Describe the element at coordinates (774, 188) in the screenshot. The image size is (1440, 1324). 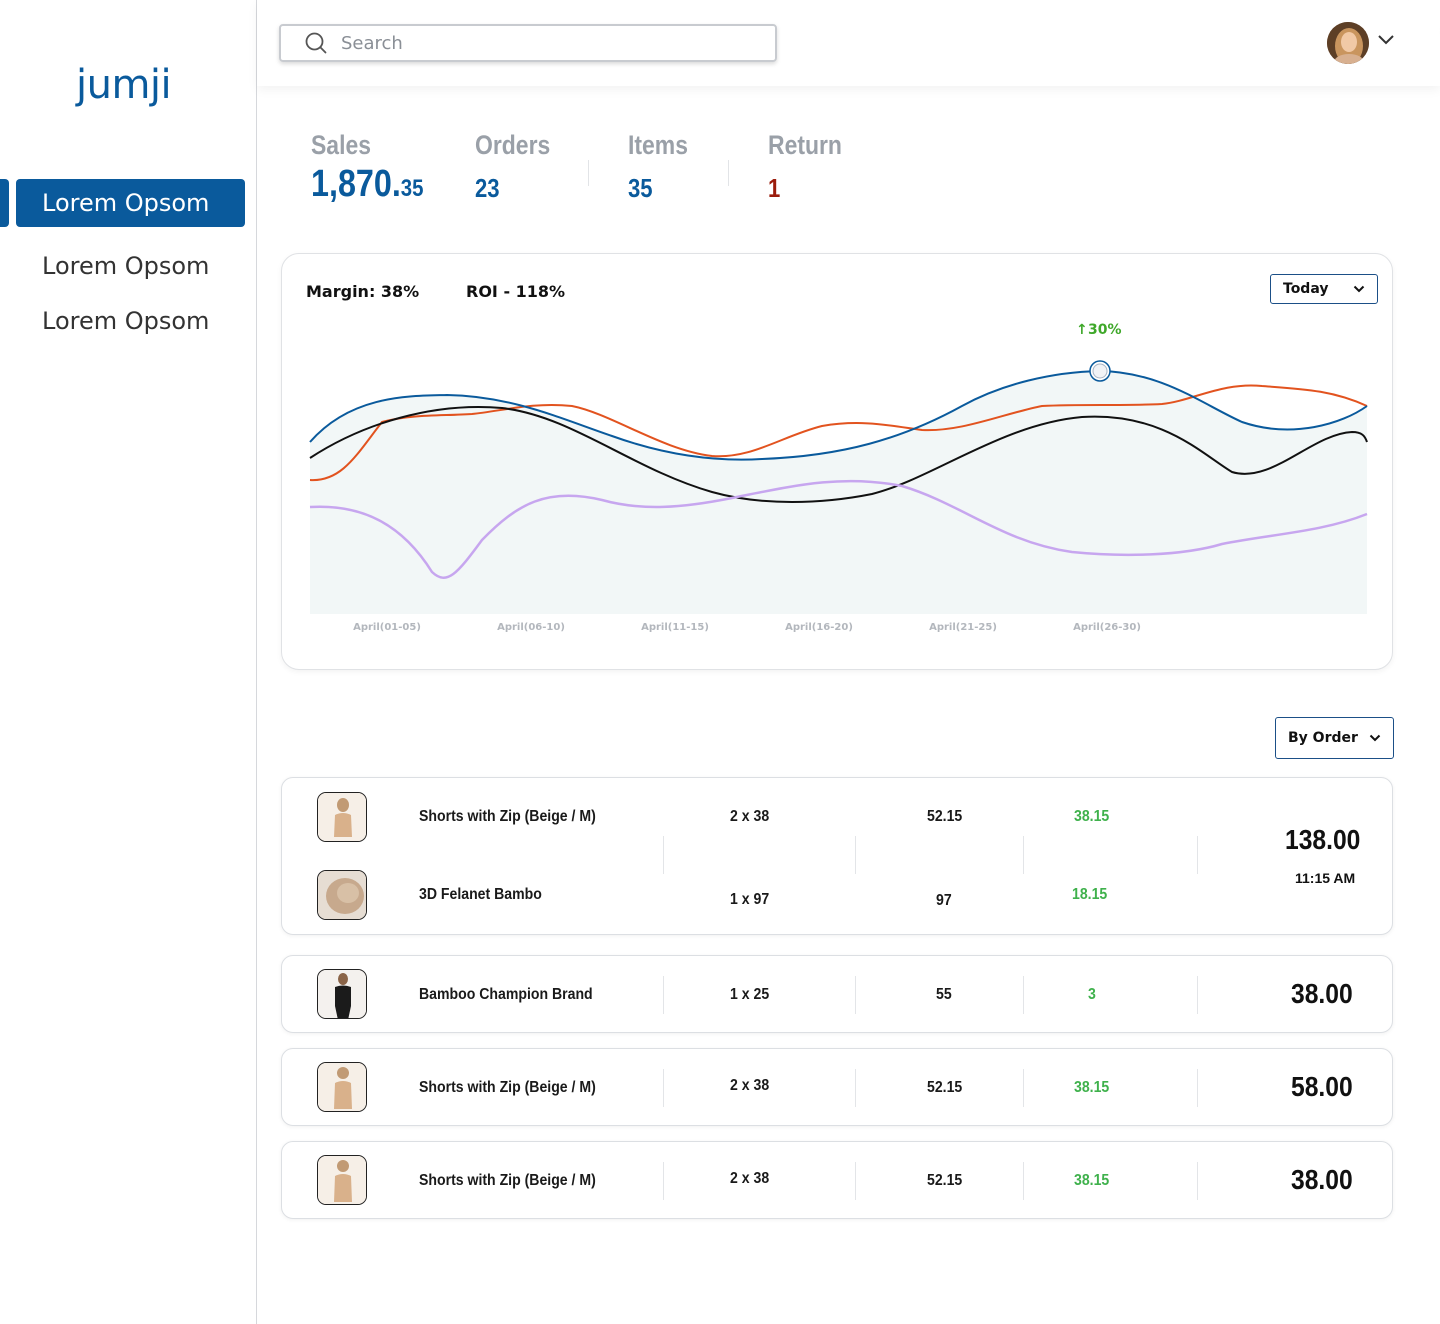
I see `stat-return-value: 1` at that location.